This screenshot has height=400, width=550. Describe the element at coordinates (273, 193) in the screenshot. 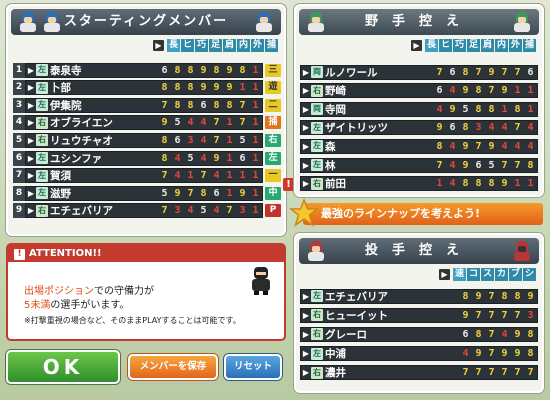

I see `position-badge: 中` at that location.